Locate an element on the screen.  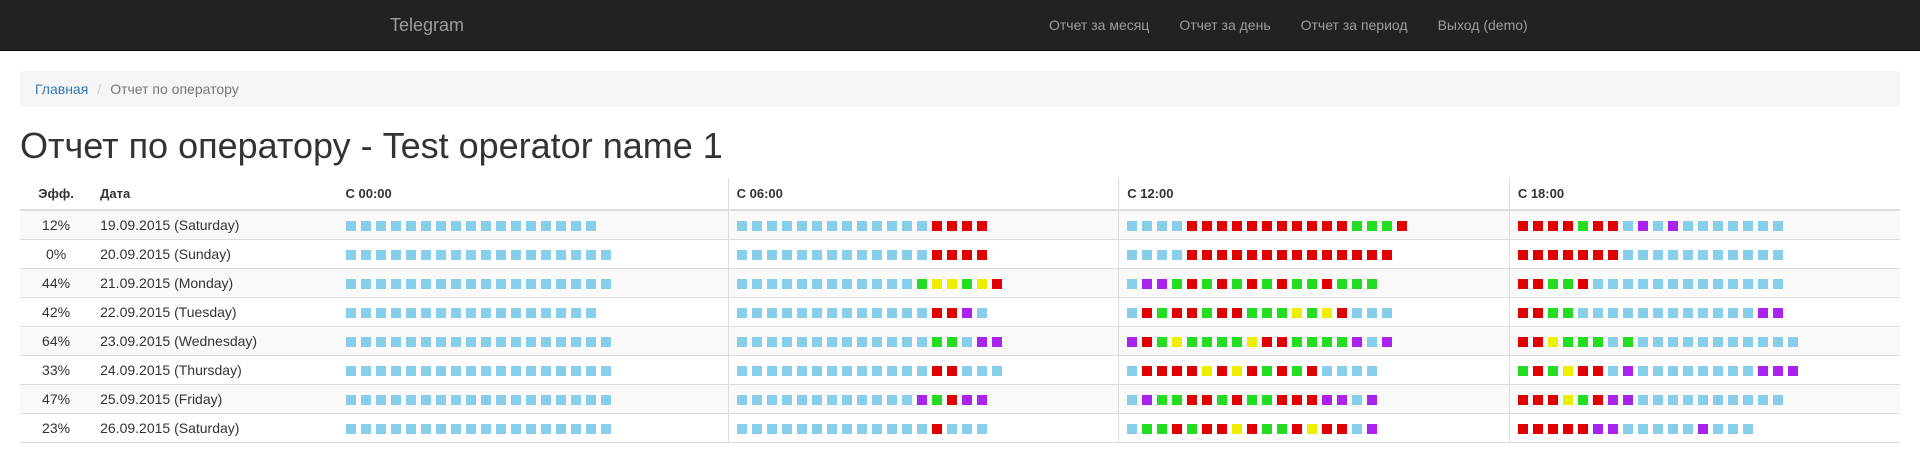
breadcrumb-home-link: Главная is located at coordinates (61, 89).